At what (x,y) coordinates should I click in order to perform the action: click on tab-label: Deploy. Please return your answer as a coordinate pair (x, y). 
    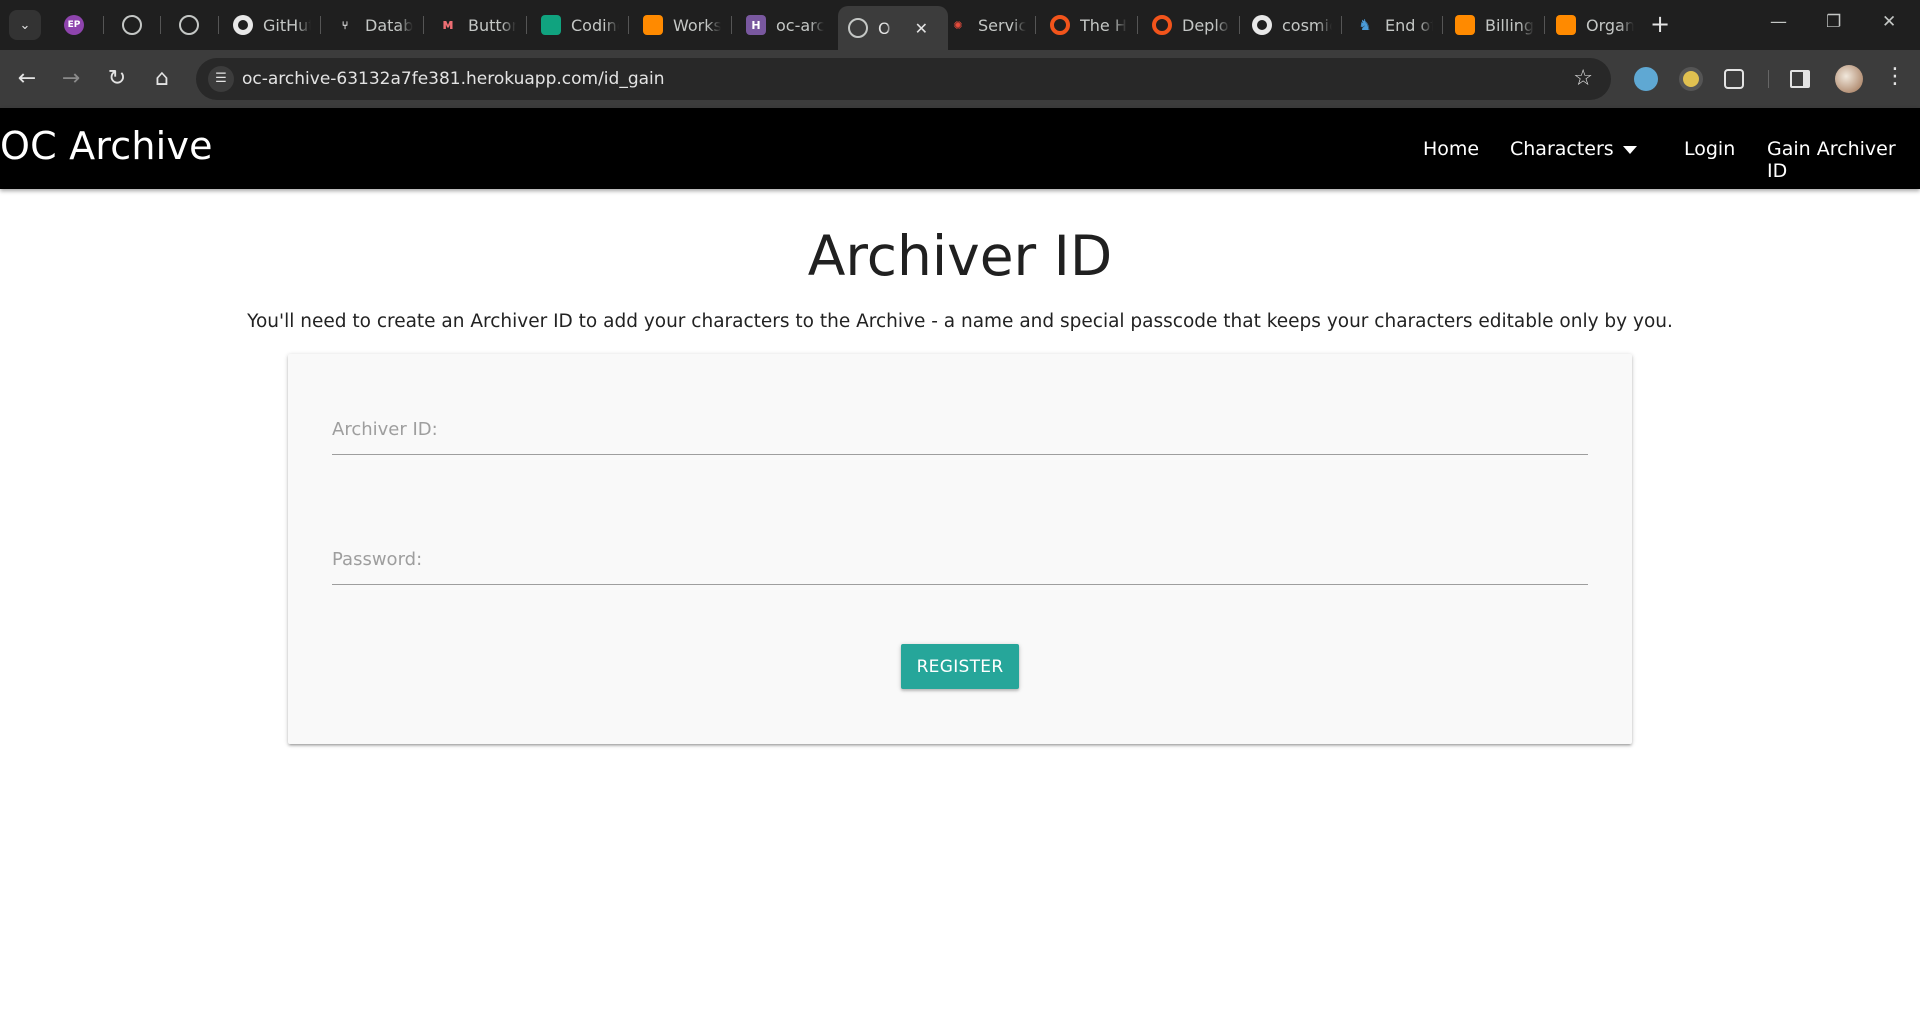
    Looking at the image, I should click on (1206, 25).